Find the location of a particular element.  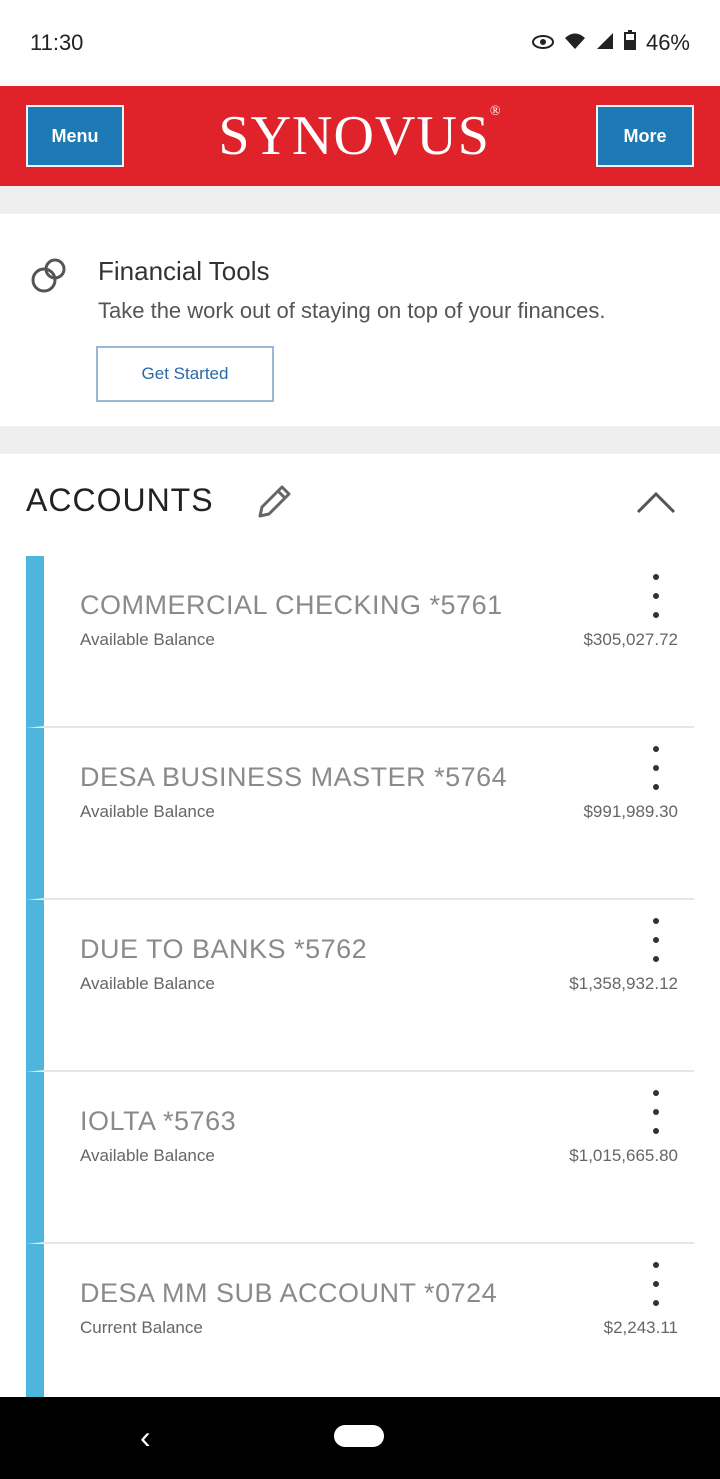

status-icons: 46% is located at coordinates (610, 43).